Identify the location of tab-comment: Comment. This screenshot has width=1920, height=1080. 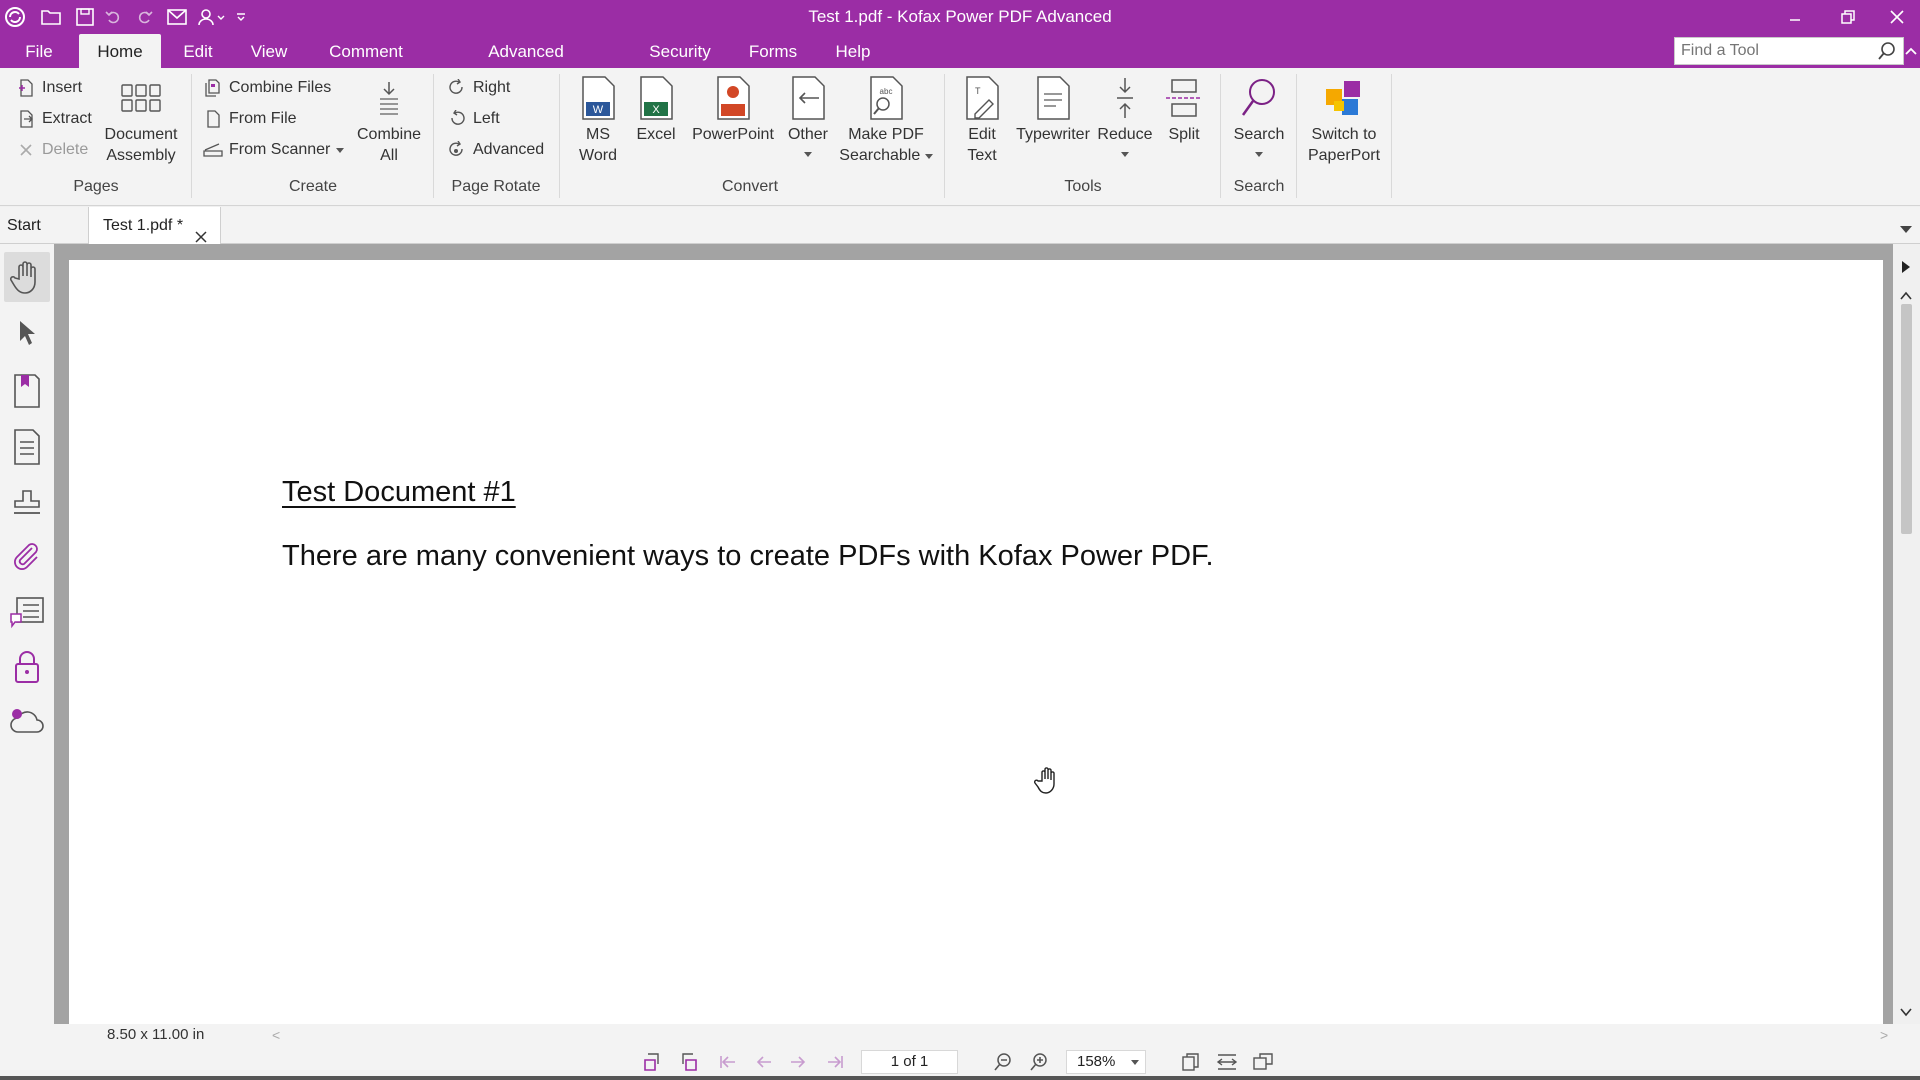
(366, 51).